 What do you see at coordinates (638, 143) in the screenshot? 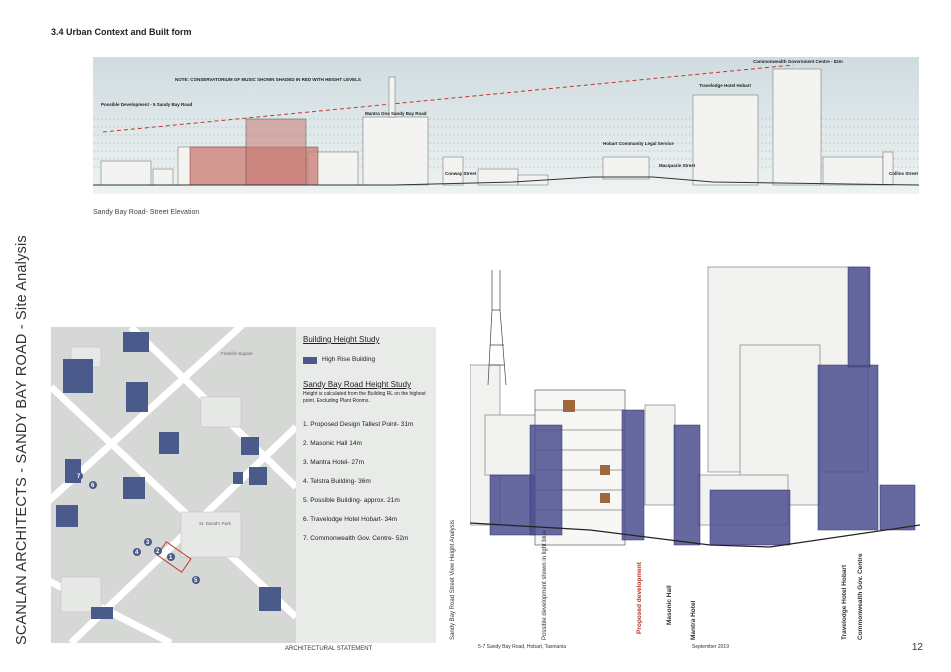
I see `label-legal: Hobart Community Legal Service` at bounding box center [638, 143].